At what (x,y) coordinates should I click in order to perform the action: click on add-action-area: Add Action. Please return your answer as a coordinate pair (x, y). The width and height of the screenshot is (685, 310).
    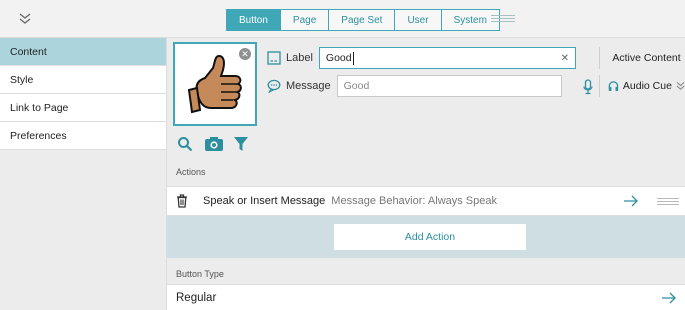
    Looking at the image, I should click on (426, 237).